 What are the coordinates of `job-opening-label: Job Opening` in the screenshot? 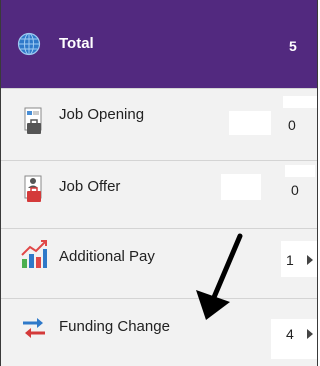 It's located at (102, 114).